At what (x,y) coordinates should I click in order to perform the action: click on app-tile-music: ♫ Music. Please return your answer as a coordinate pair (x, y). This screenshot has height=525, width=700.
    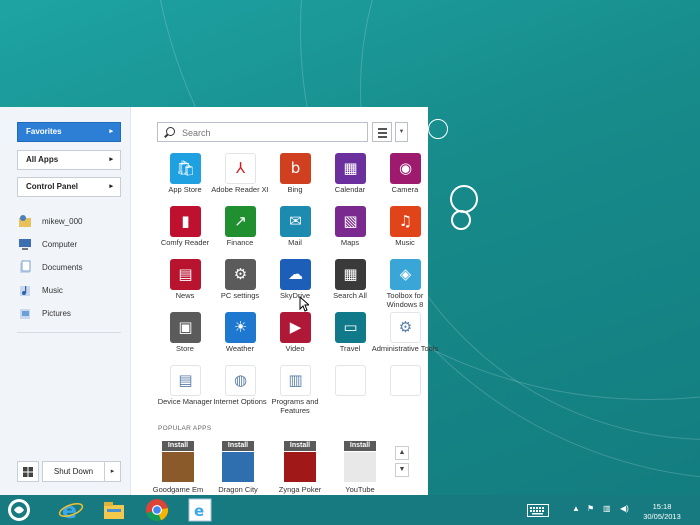
    Looking at the image, I should click on (405, 232).